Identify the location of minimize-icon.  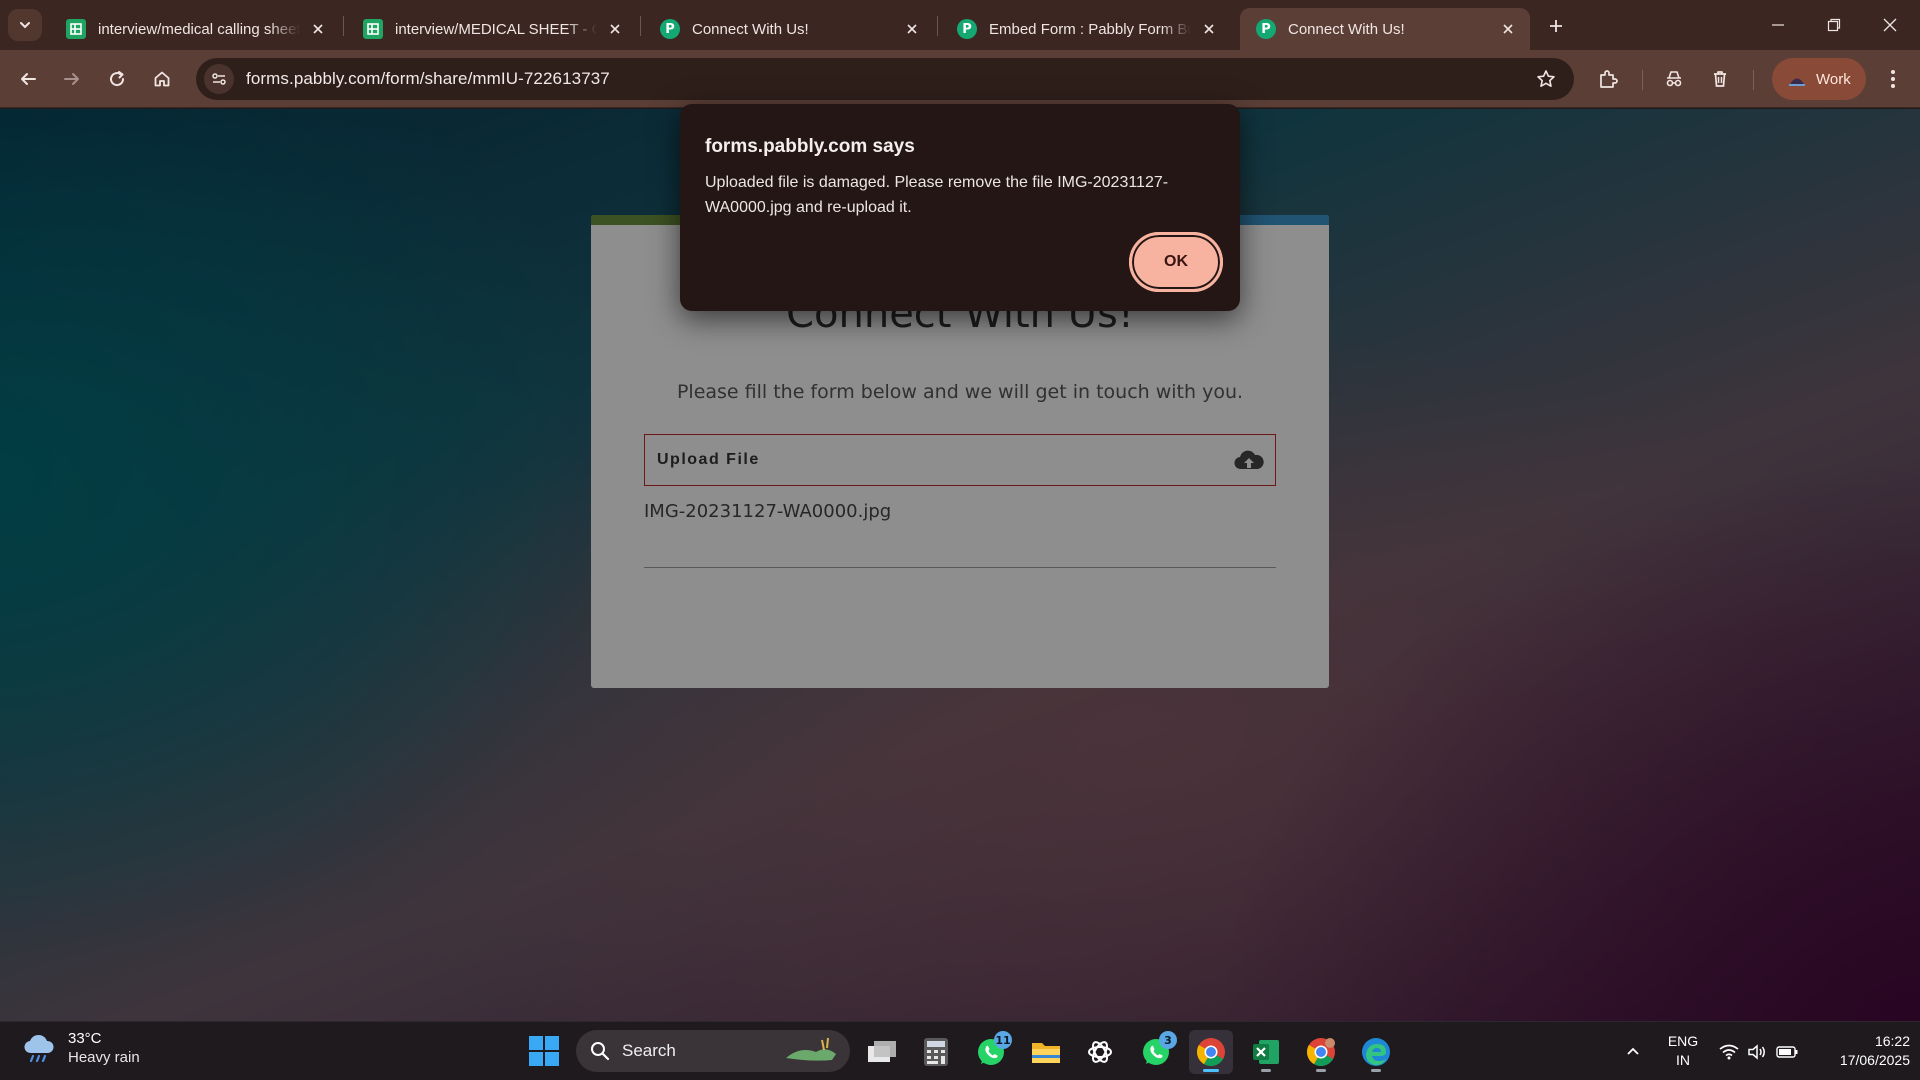
(1778, 25).